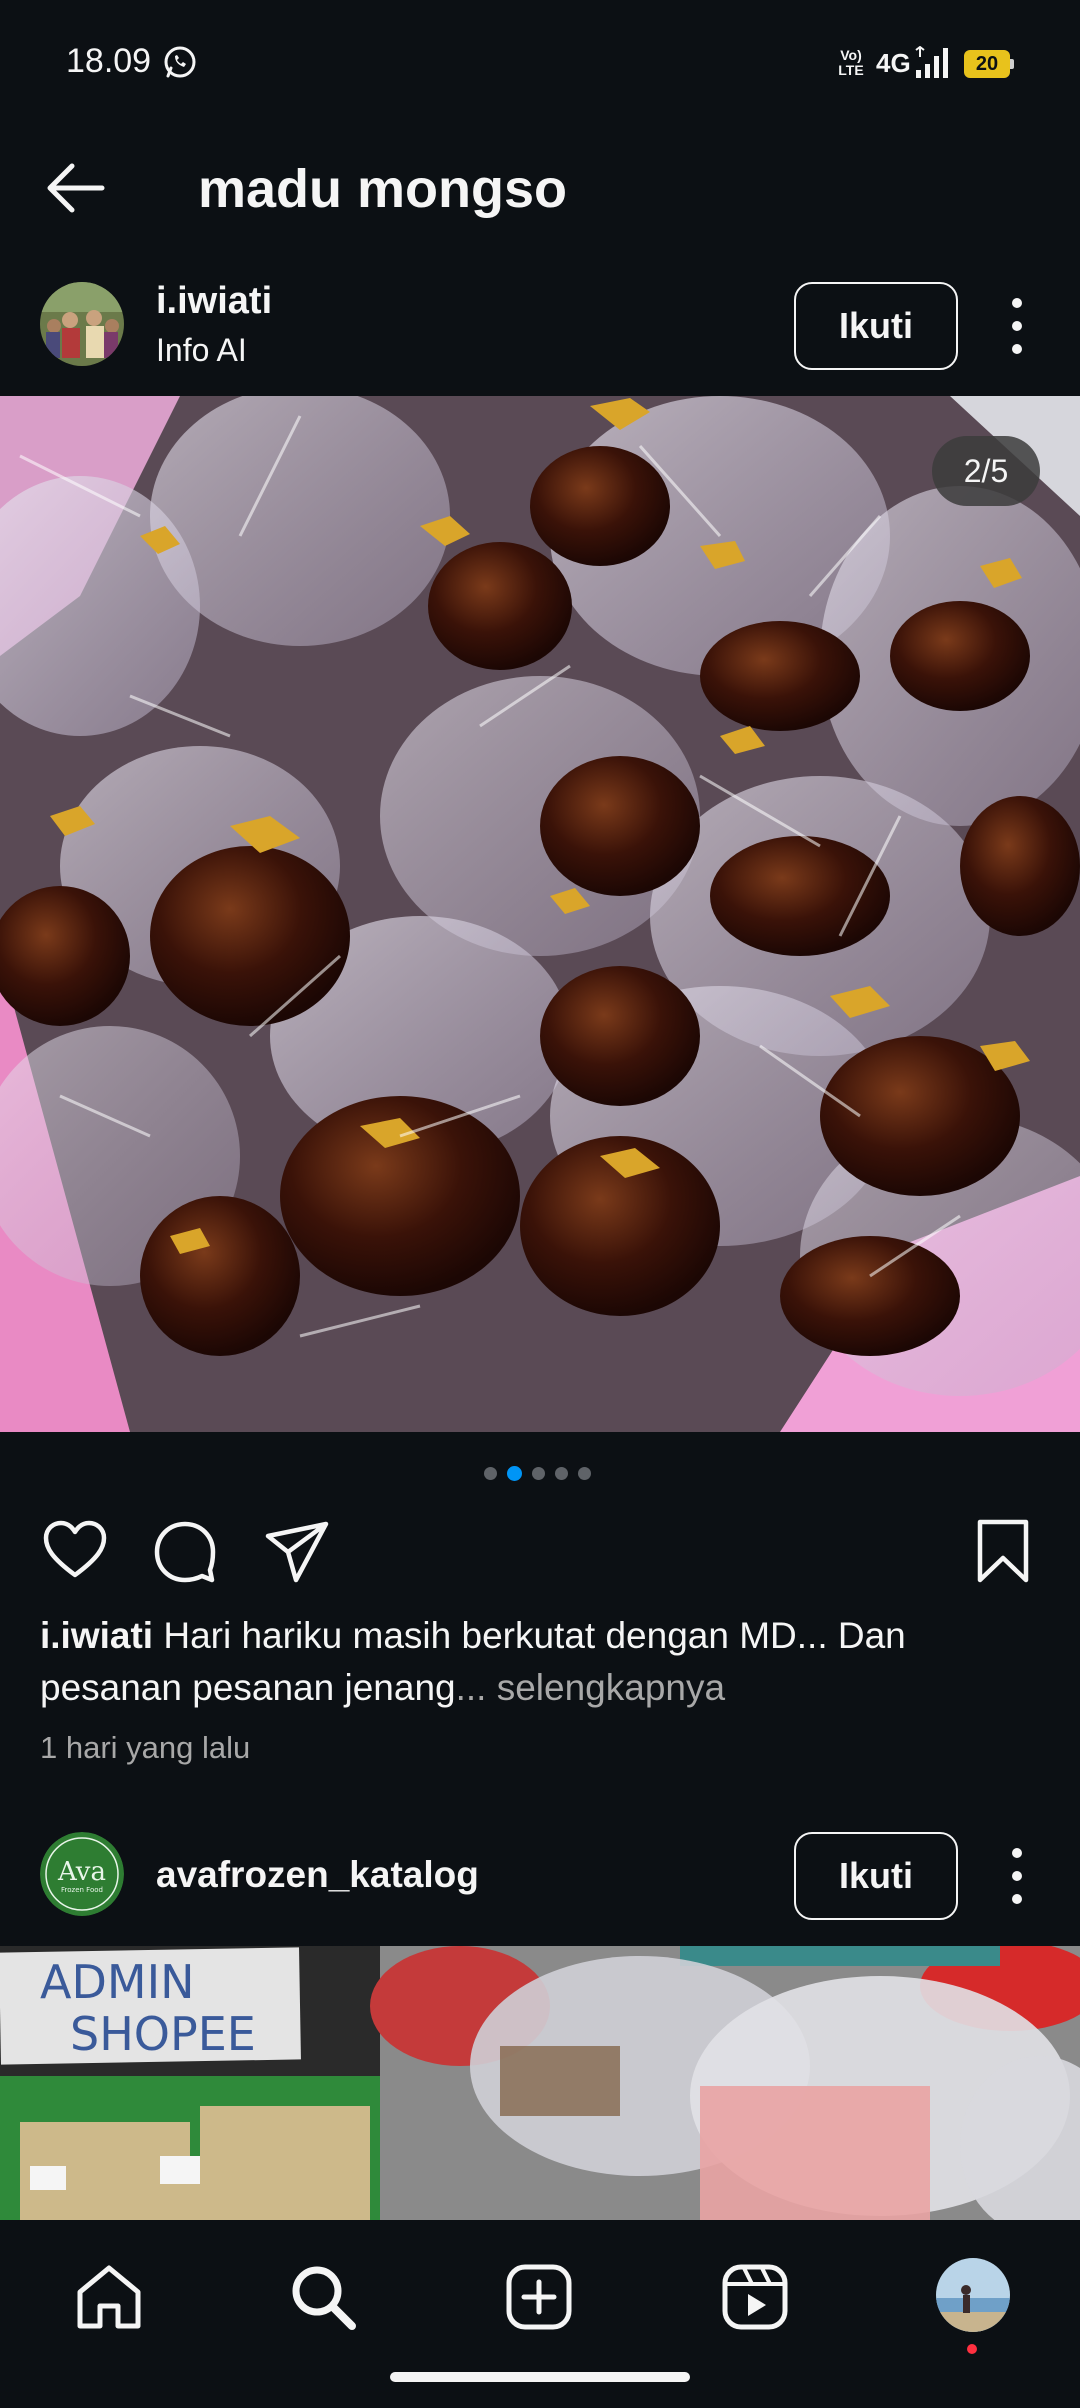 This screenshot has width=1080, height=2408. I want to click on top-bar: madu mongso, so click(540, 188).